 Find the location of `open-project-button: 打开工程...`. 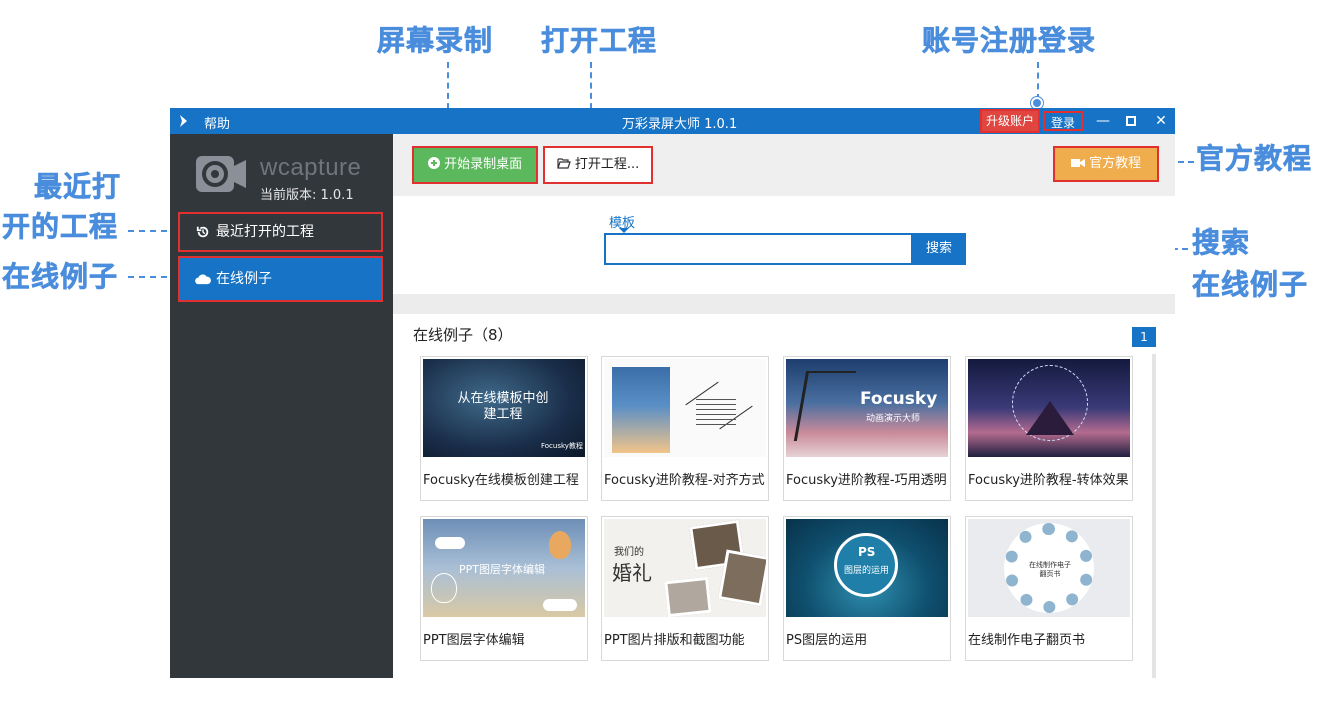

open-project-button: 打开工程... is located at coordinates (598, 165).